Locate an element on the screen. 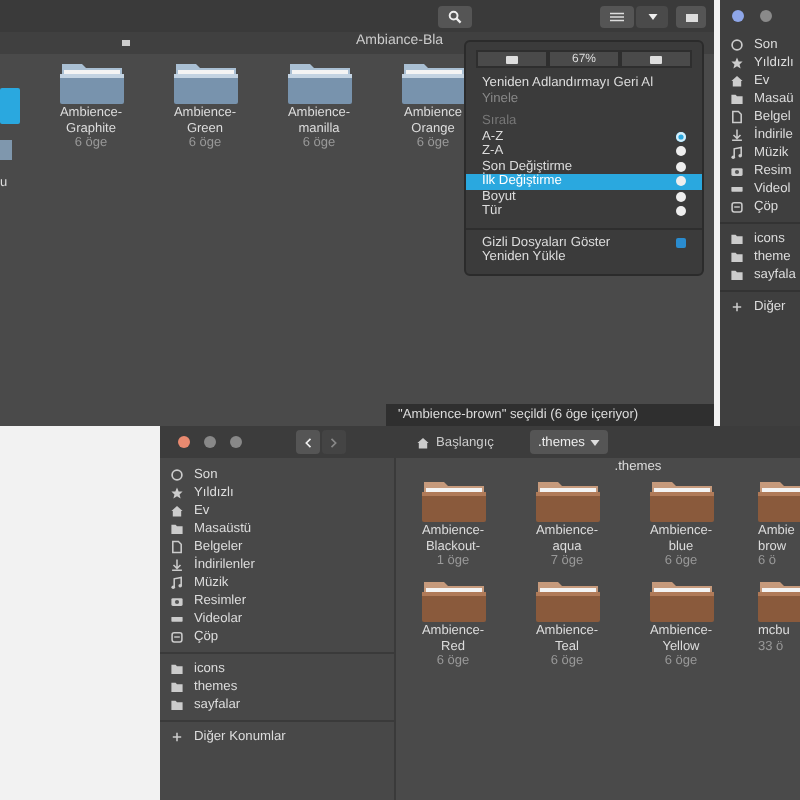 Image resolution: width=800 pixels, height=800 pixels. list-view-button is located at coordinates (617, 17).